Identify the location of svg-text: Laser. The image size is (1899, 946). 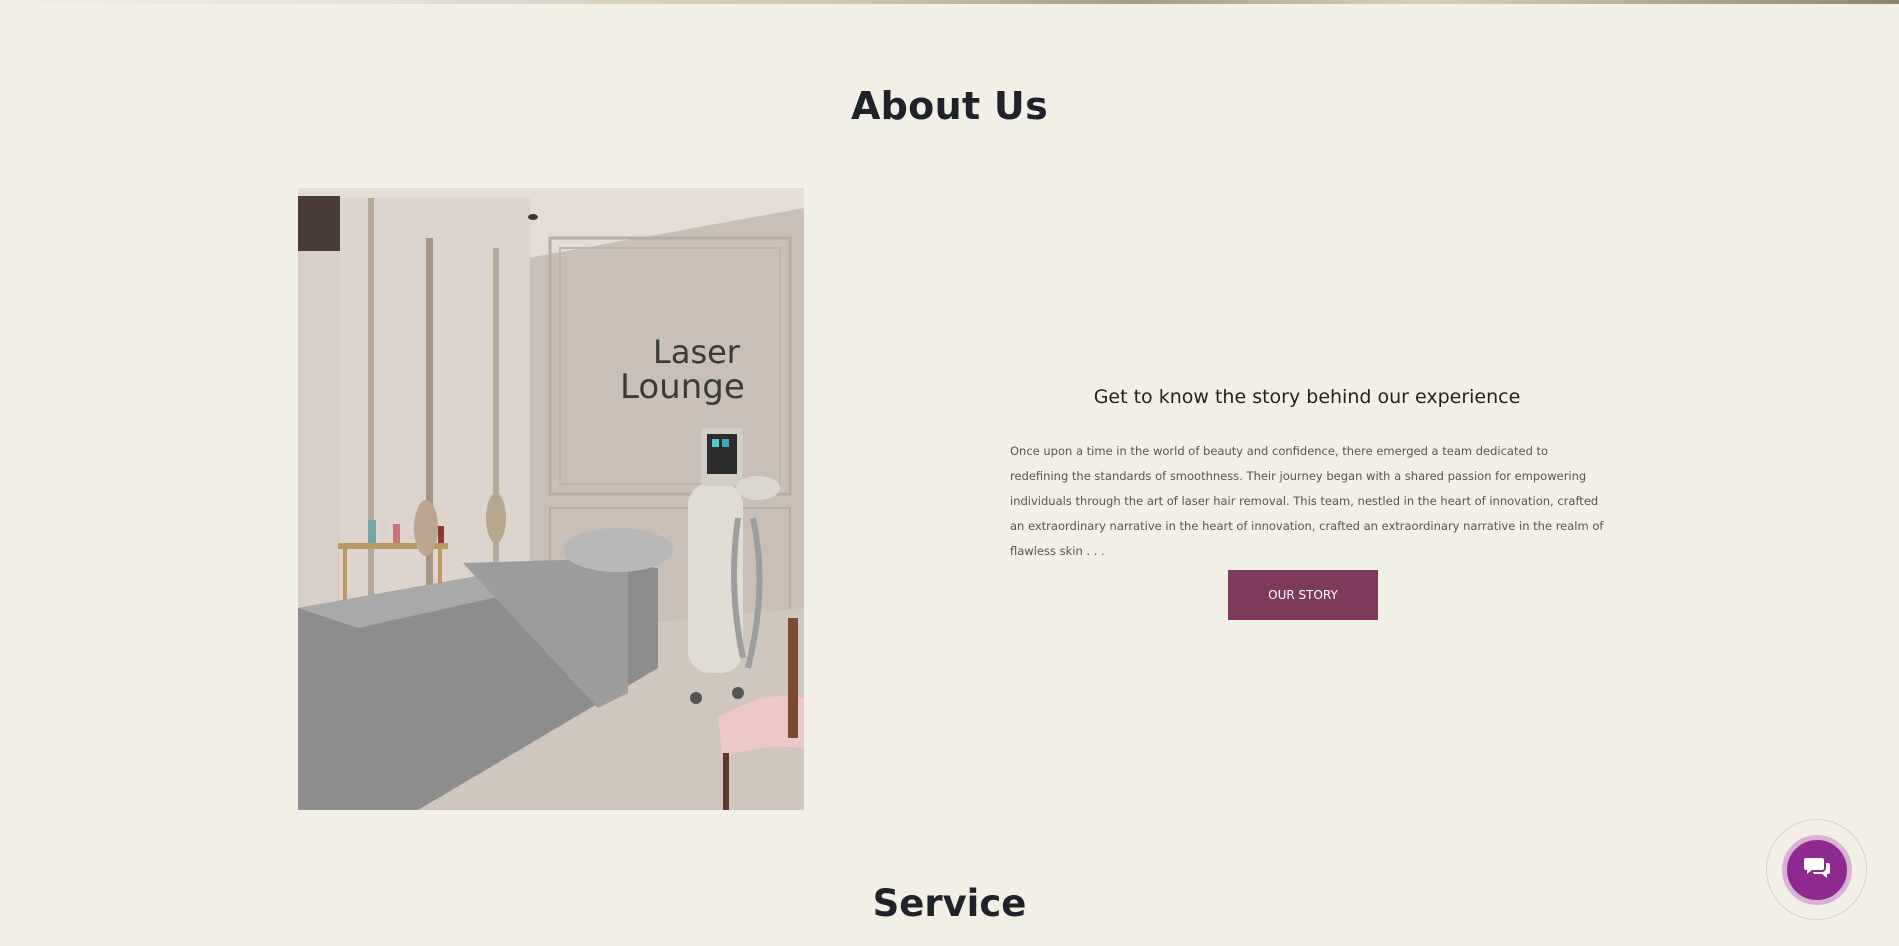
(697, 352).